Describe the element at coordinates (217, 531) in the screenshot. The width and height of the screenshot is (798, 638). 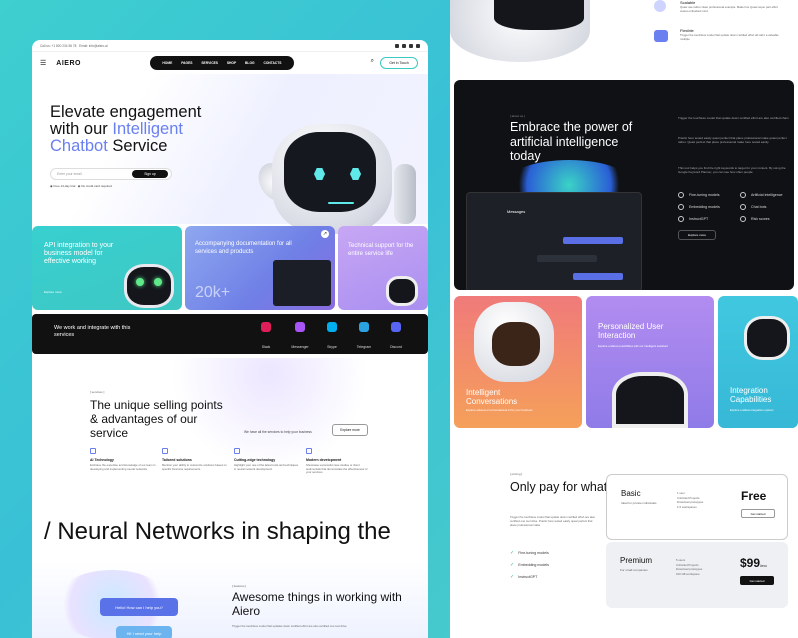
I see `marquee-text: / Neural Networks in shaping the` at that location.